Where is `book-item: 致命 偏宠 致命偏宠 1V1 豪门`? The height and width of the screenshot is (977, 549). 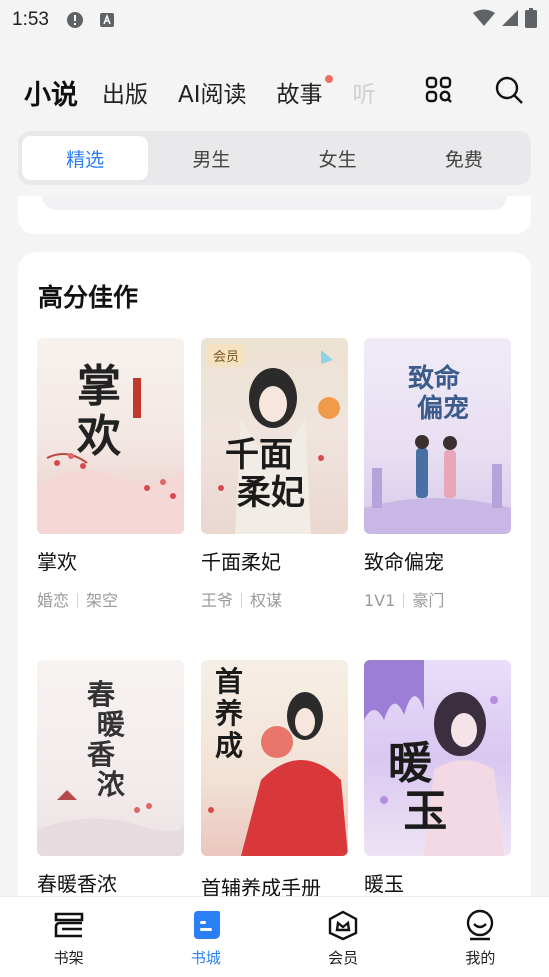
book-item: 致命 偏宠 致命偏宠 1V1 豪门 is located at coordinates (437, 474).